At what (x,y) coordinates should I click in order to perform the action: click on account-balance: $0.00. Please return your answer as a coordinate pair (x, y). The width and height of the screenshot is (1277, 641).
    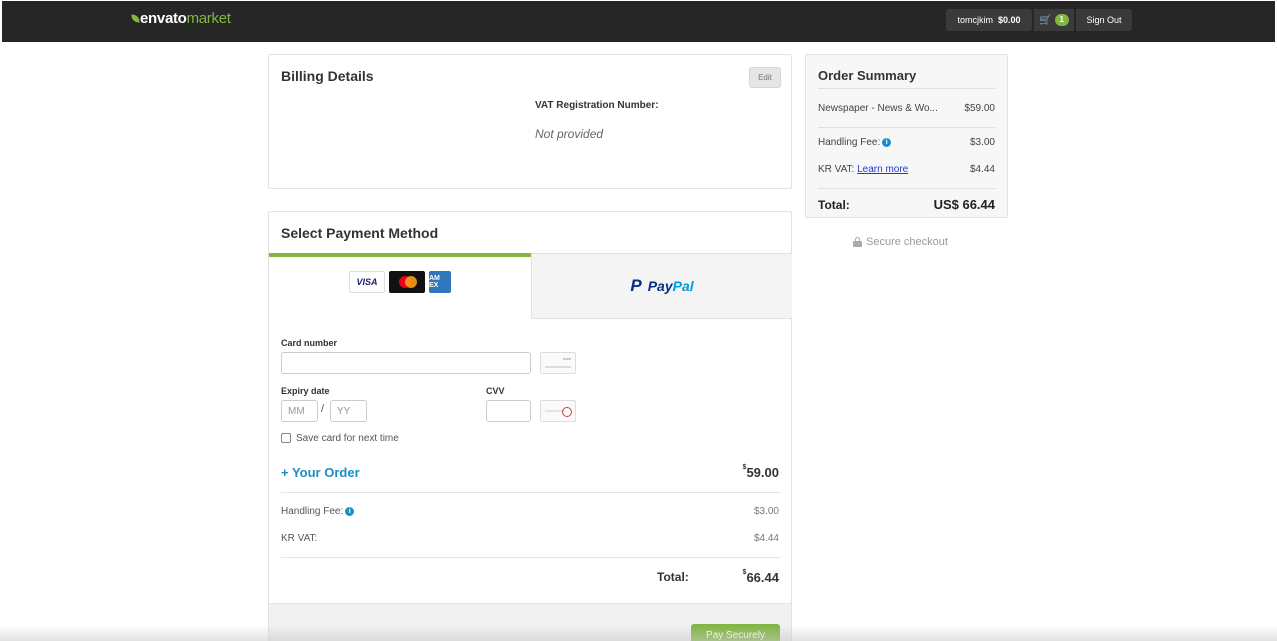
    Looking at the image, I should click on (1009, 20).